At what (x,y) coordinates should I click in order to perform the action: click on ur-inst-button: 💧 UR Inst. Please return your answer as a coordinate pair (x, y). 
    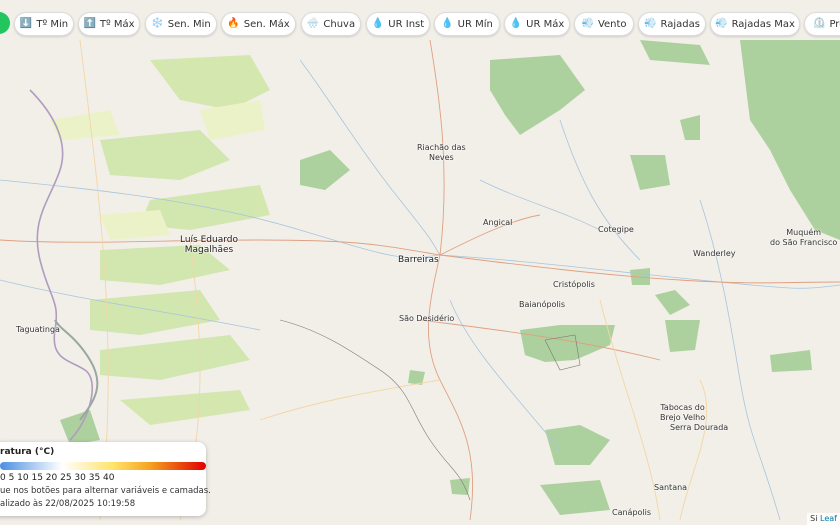
    Looking at the image, I should click on (398, 24).